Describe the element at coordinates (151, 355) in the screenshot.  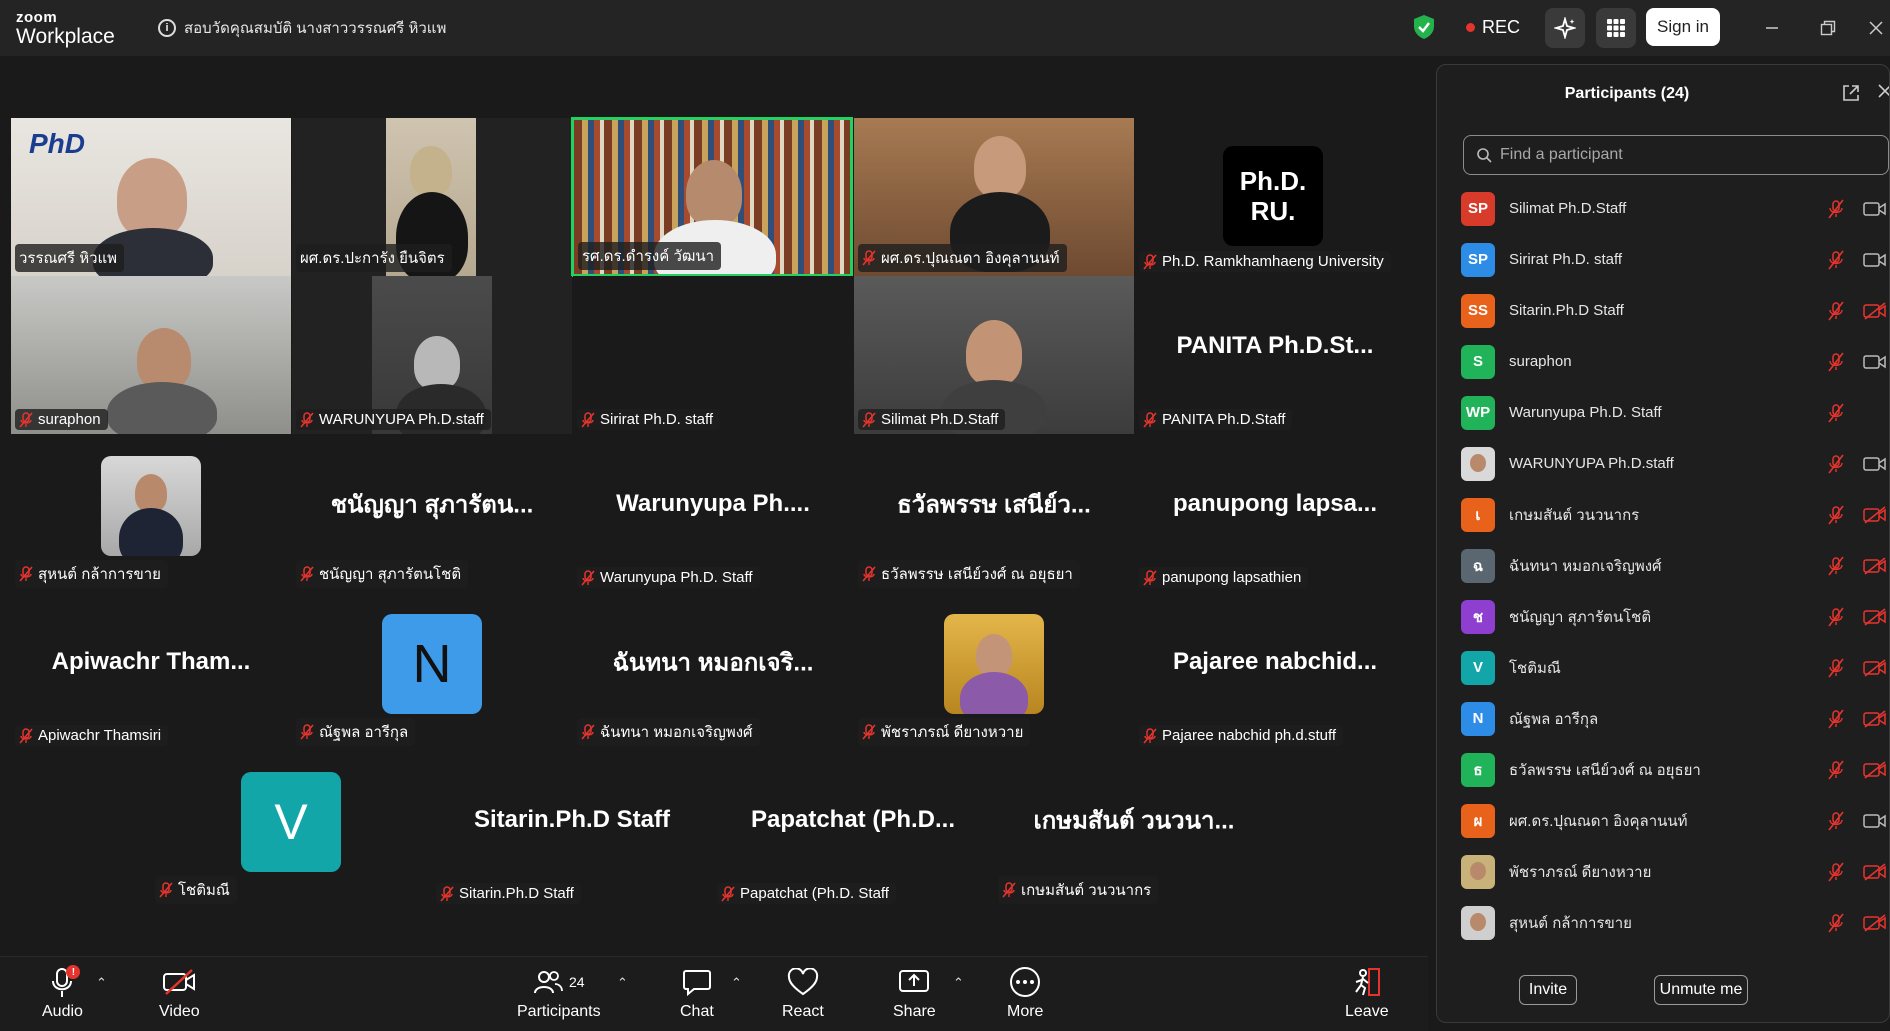
I see `video-tile: suraphon` at that location.